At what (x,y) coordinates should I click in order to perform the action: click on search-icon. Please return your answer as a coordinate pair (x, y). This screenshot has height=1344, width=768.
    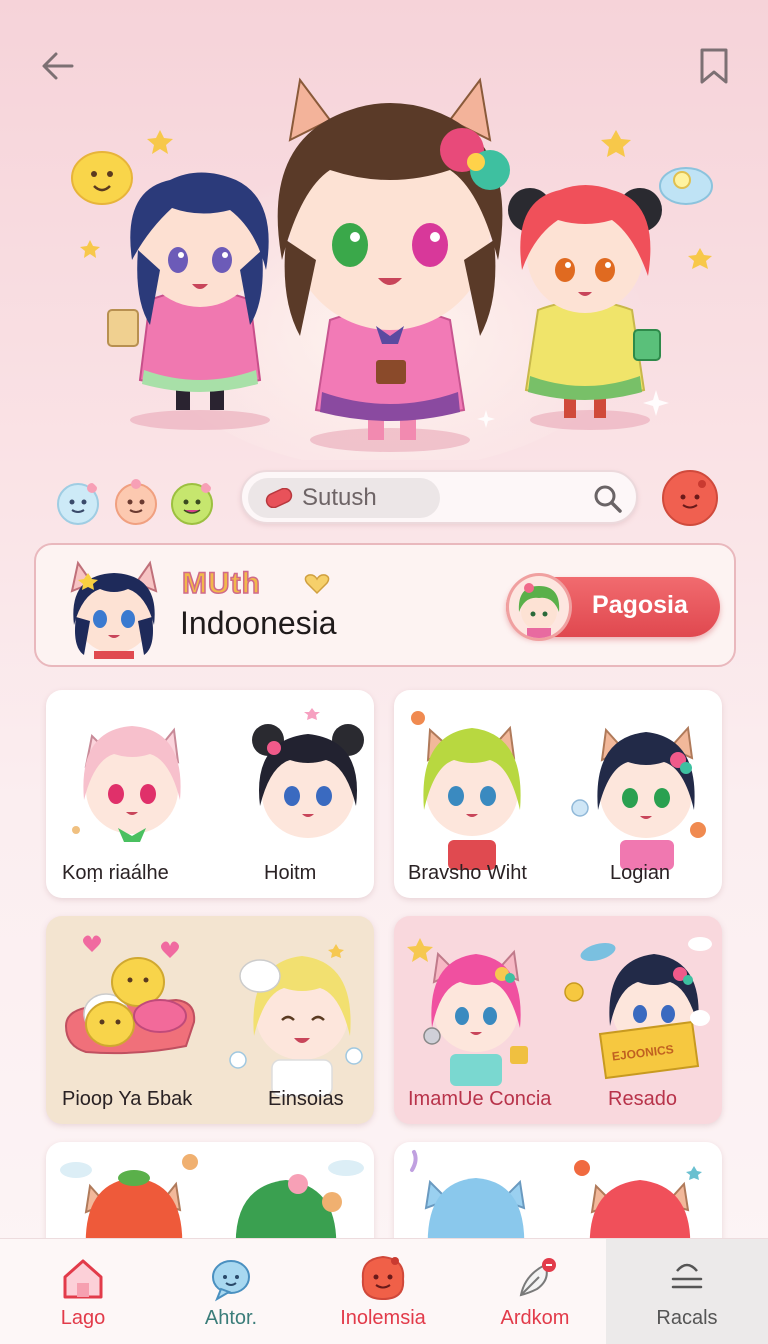
    Looking at the image, I should click on (608, 499).